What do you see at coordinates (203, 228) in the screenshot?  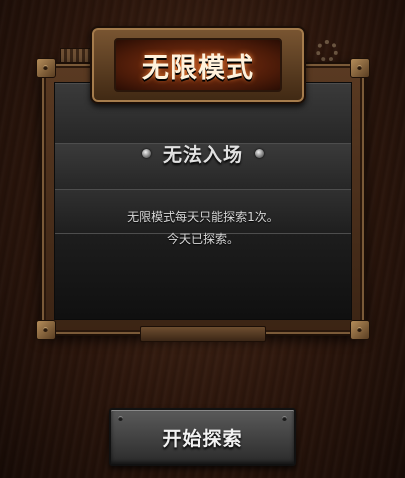 I see `dialog-message: 无限模式每天只能探索1次。 今天已探索。` at bounding box center [203, 228].